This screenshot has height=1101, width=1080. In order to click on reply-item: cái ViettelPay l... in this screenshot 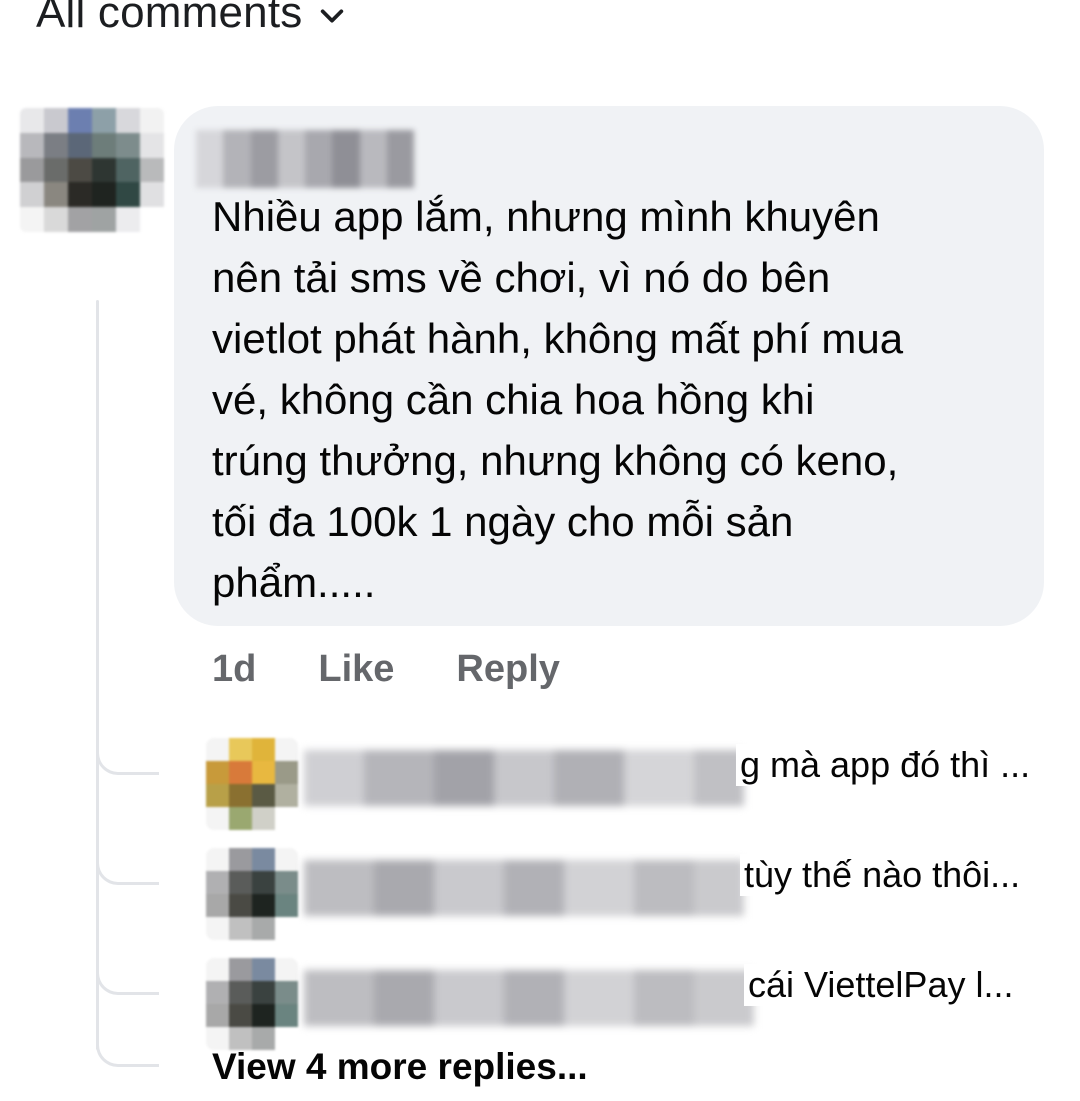, I will do `click(626, 998)`.